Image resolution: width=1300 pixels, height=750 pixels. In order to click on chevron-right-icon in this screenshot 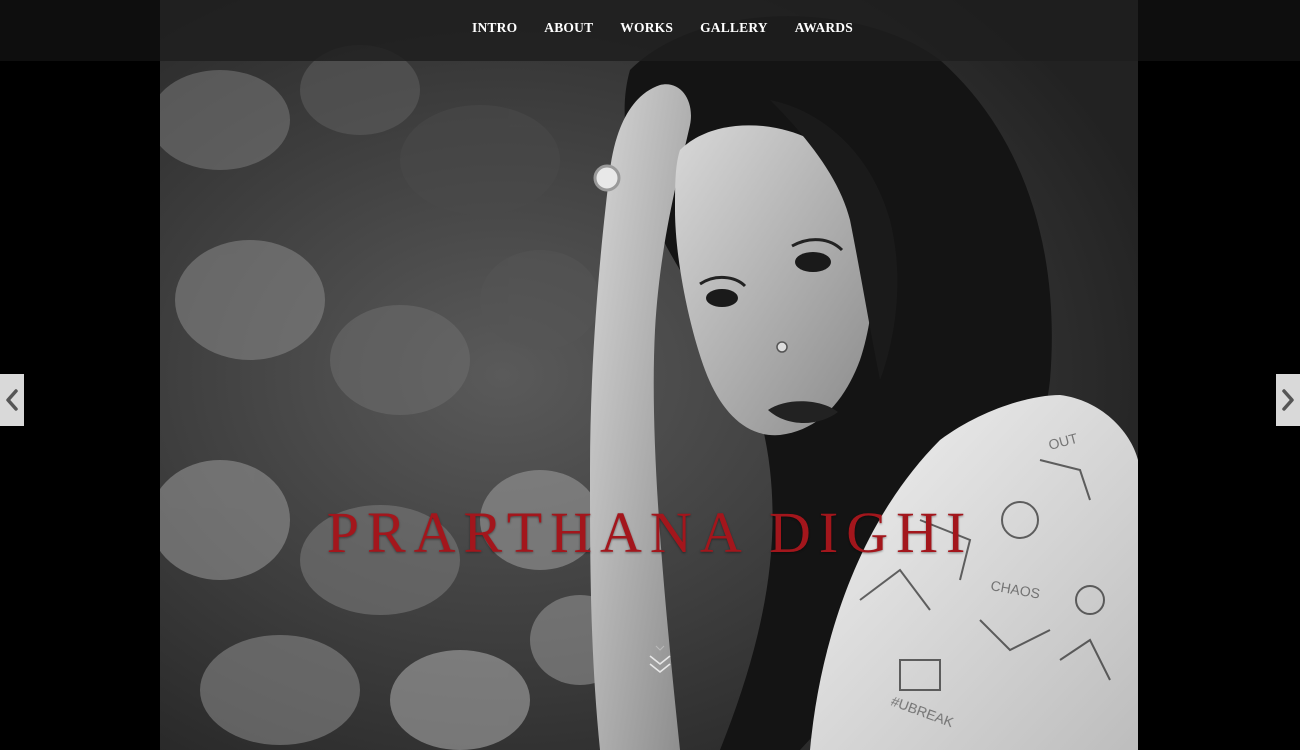, I will do `click(1288, 400)`.